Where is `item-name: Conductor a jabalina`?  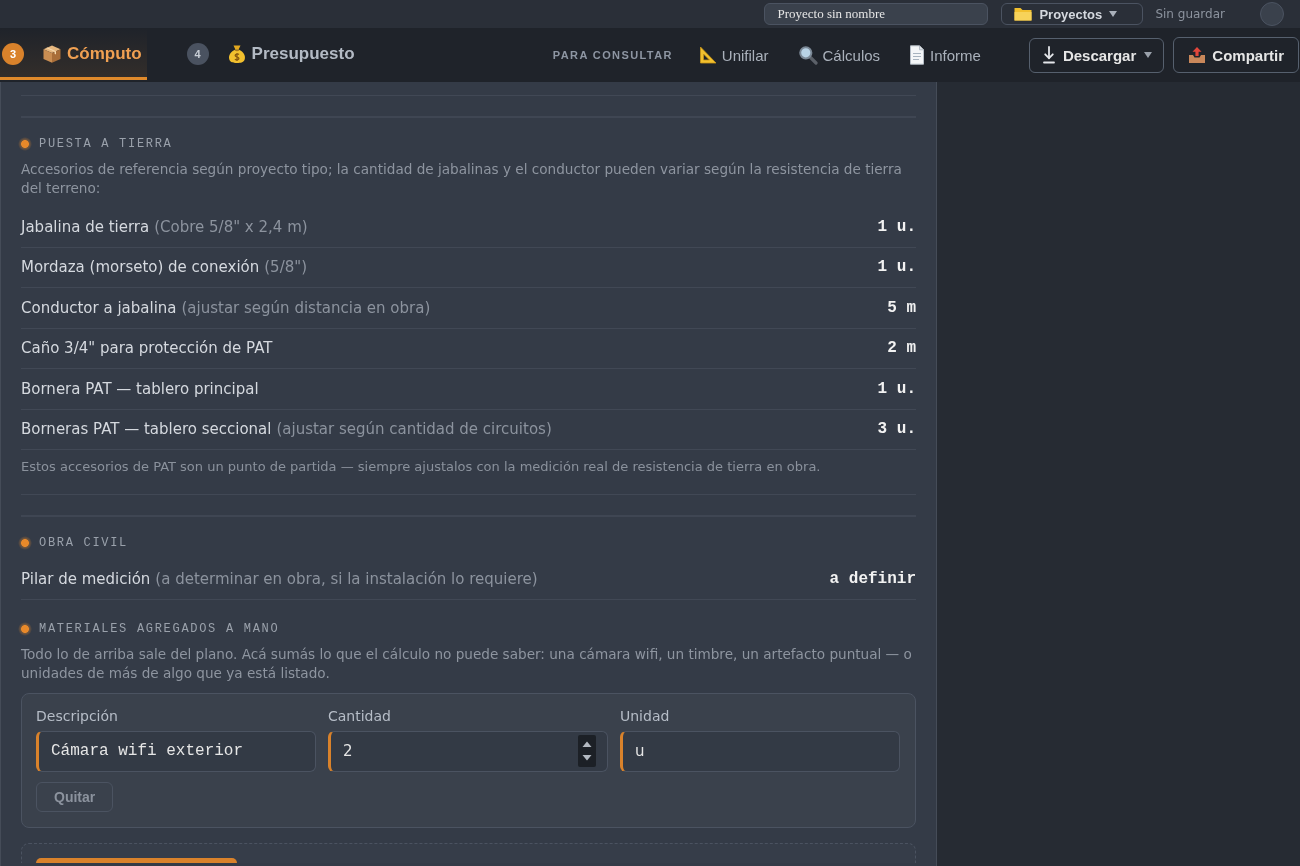 item-name: Conductor a jabalina is located at coordinates (99, 307).